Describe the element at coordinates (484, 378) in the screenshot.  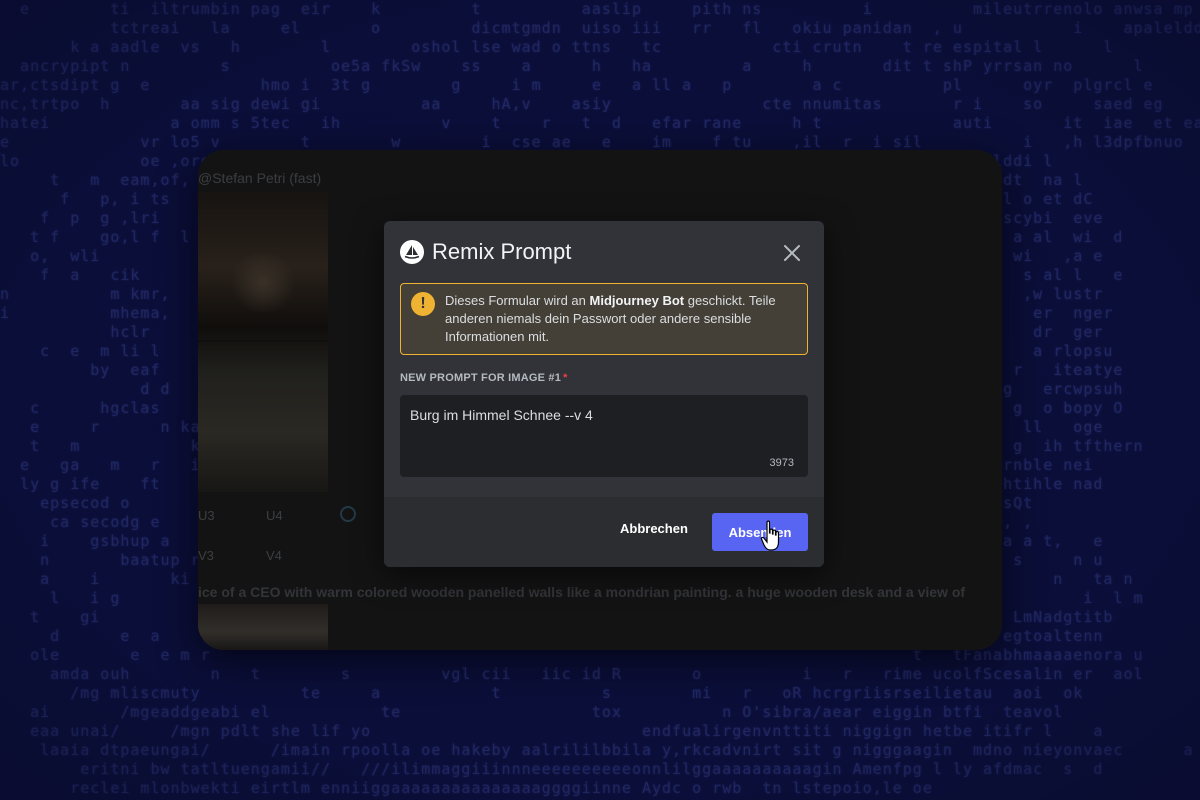
I see `prompt-field-label: NEW PROMPT FOR IMAGE #1 *` at that location.